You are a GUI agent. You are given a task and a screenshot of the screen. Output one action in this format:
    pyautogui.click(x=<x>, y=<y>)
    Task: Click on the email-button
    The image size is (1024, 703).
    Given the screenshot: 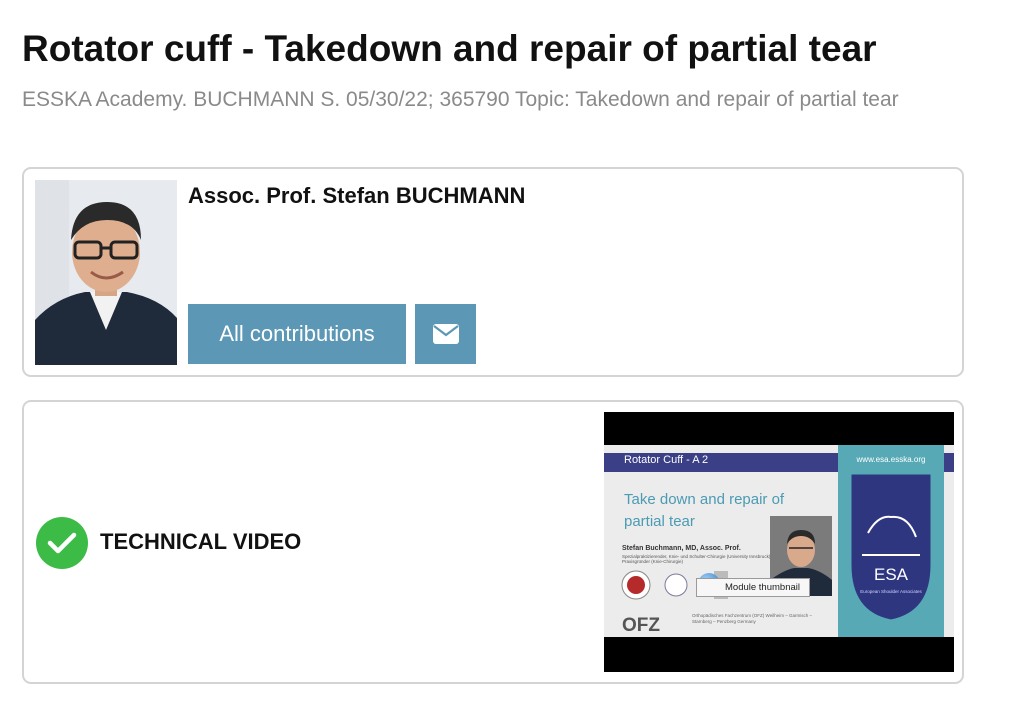 What is the action you would take?
    pyautogui.click(x=445, y=334)
    